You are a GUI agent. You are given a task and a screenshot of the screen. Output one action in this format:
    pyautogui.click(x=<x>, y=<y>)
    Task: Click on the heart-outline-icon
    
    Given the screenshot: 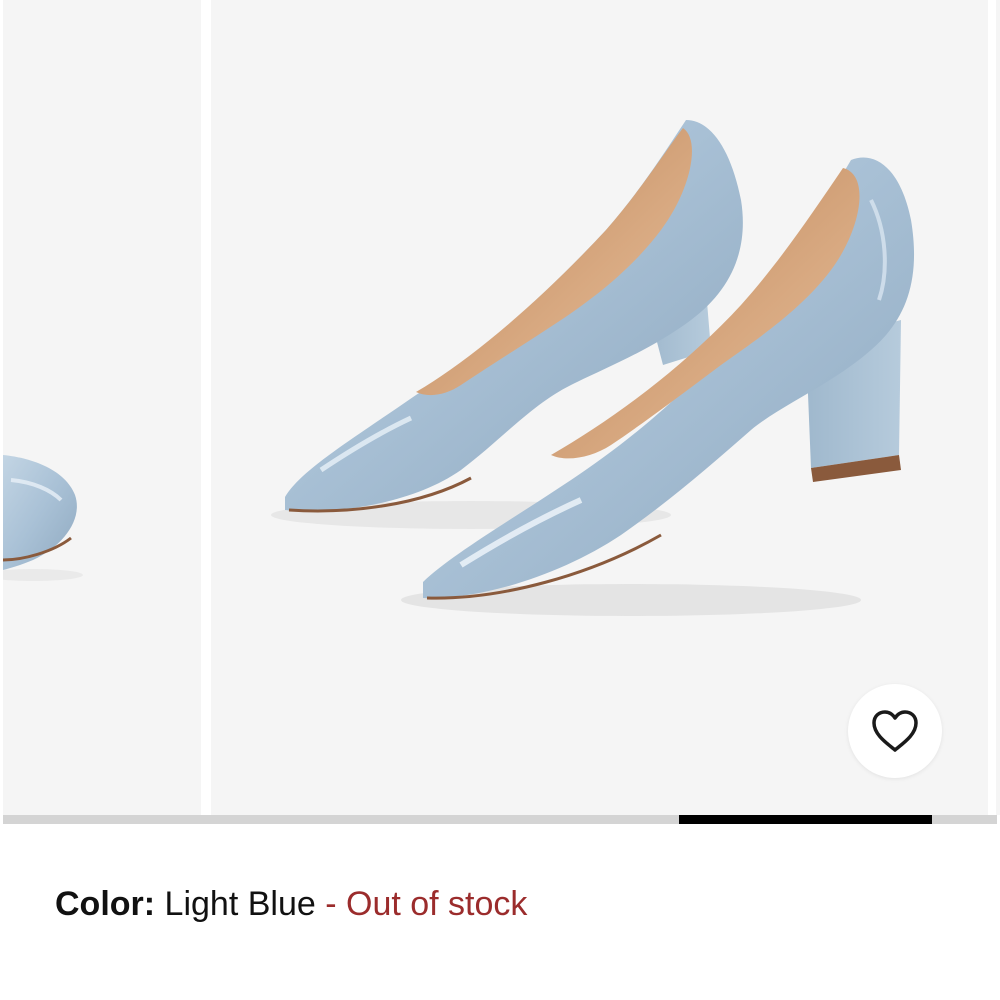 What is the action you would take?
    pyautogui.click(x=895, y=731)
    